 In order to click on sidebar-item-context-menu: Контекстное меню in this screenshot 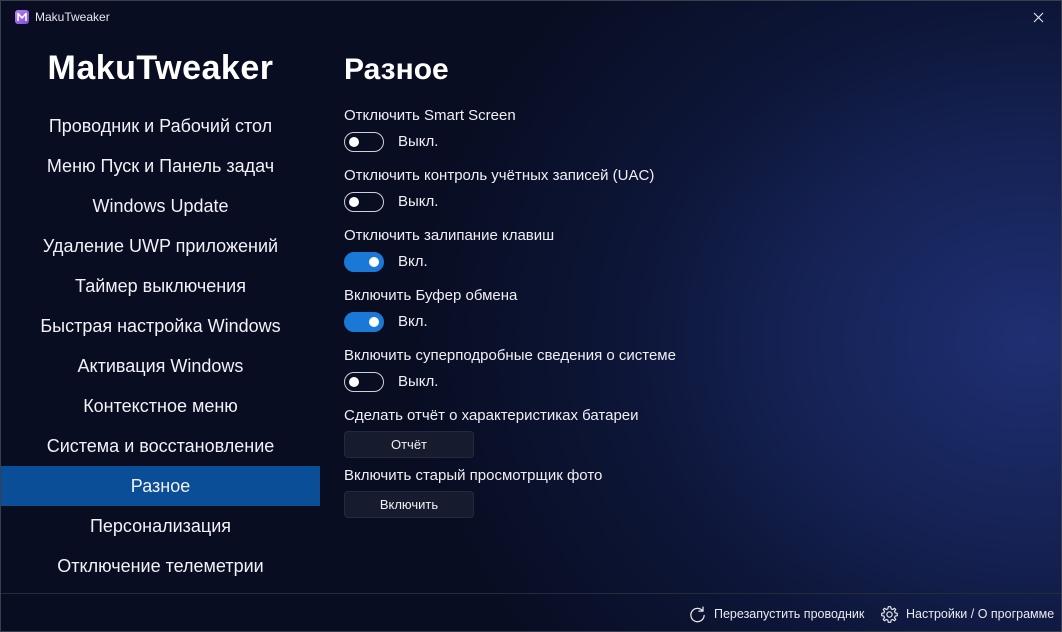, I will do `click(160, 406)`.